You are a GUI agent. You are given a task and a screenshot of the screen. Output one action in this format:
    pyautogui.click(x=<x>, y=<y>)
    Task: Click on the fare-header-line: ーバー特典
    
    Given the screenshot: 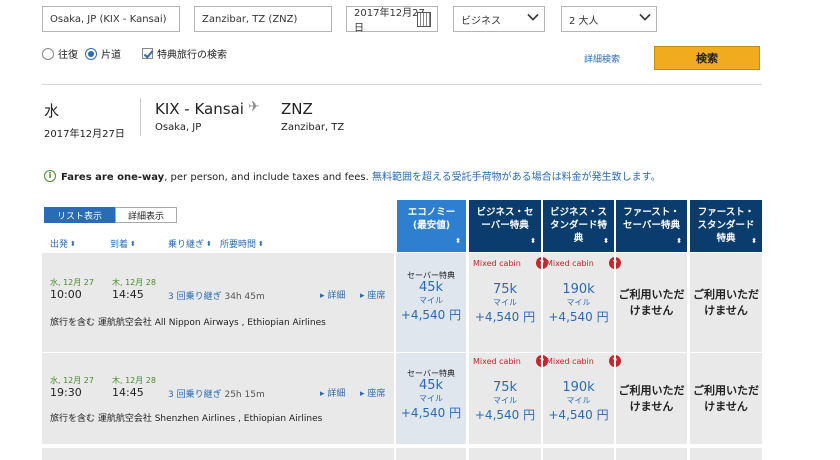 What is the action you would take?
    pyautogui.click(x=505, y=225)
    